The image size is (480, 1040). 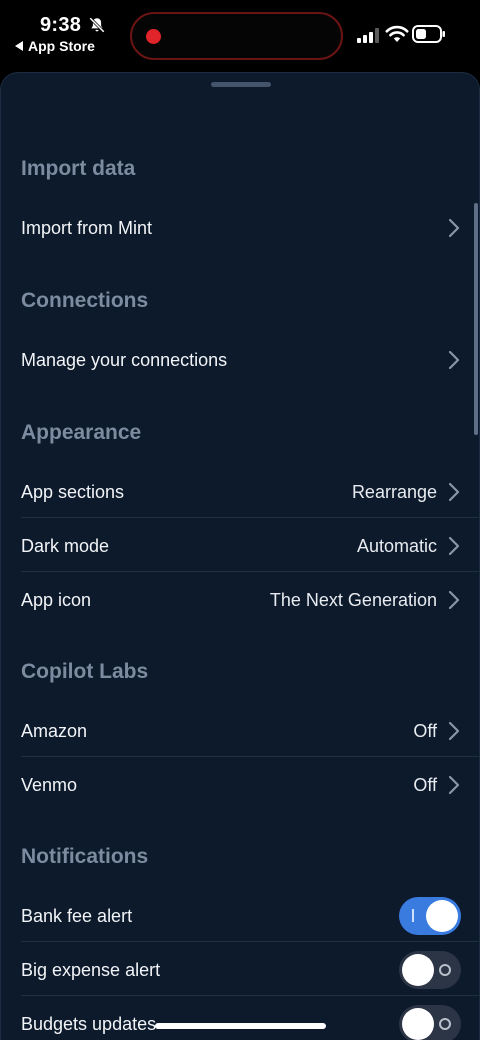 I want to click on bank-fee-alert-row: Bank fee alert, so click(x=241, y=916).